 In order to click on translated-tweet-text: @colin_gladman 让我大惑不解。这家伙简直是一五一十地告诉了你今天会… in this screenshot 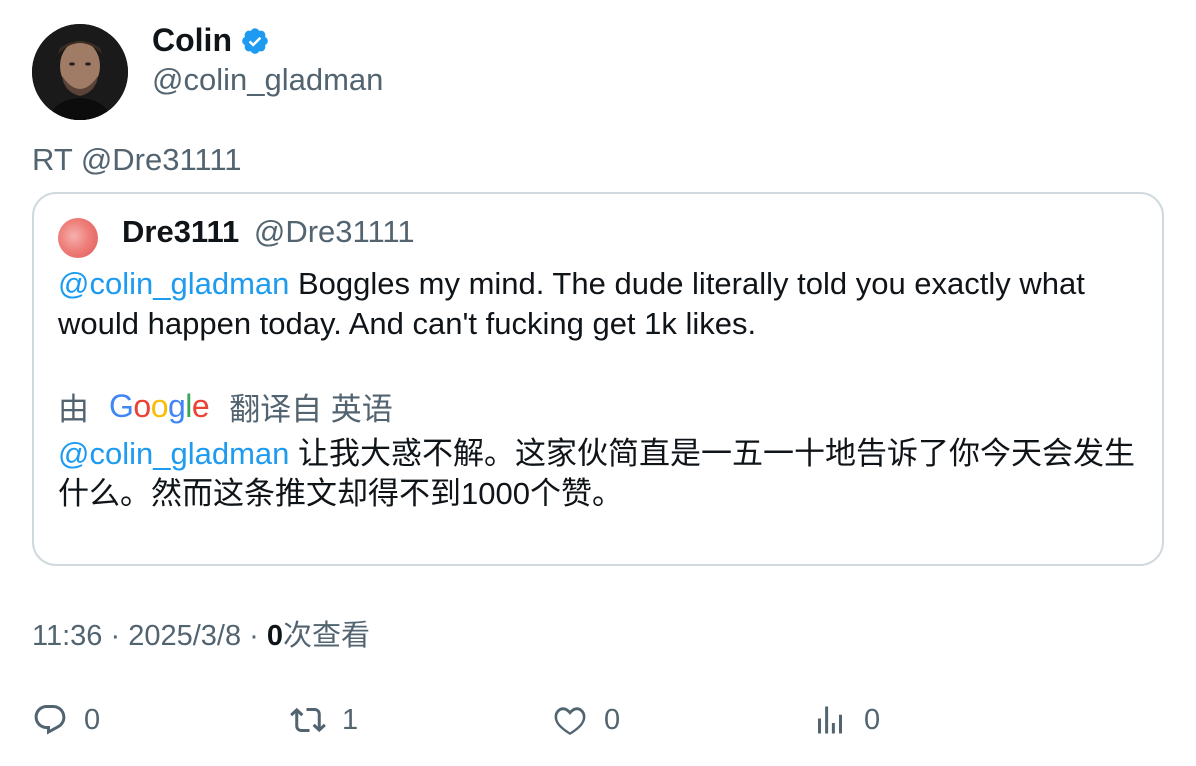, I will do `click(608, 474)`.